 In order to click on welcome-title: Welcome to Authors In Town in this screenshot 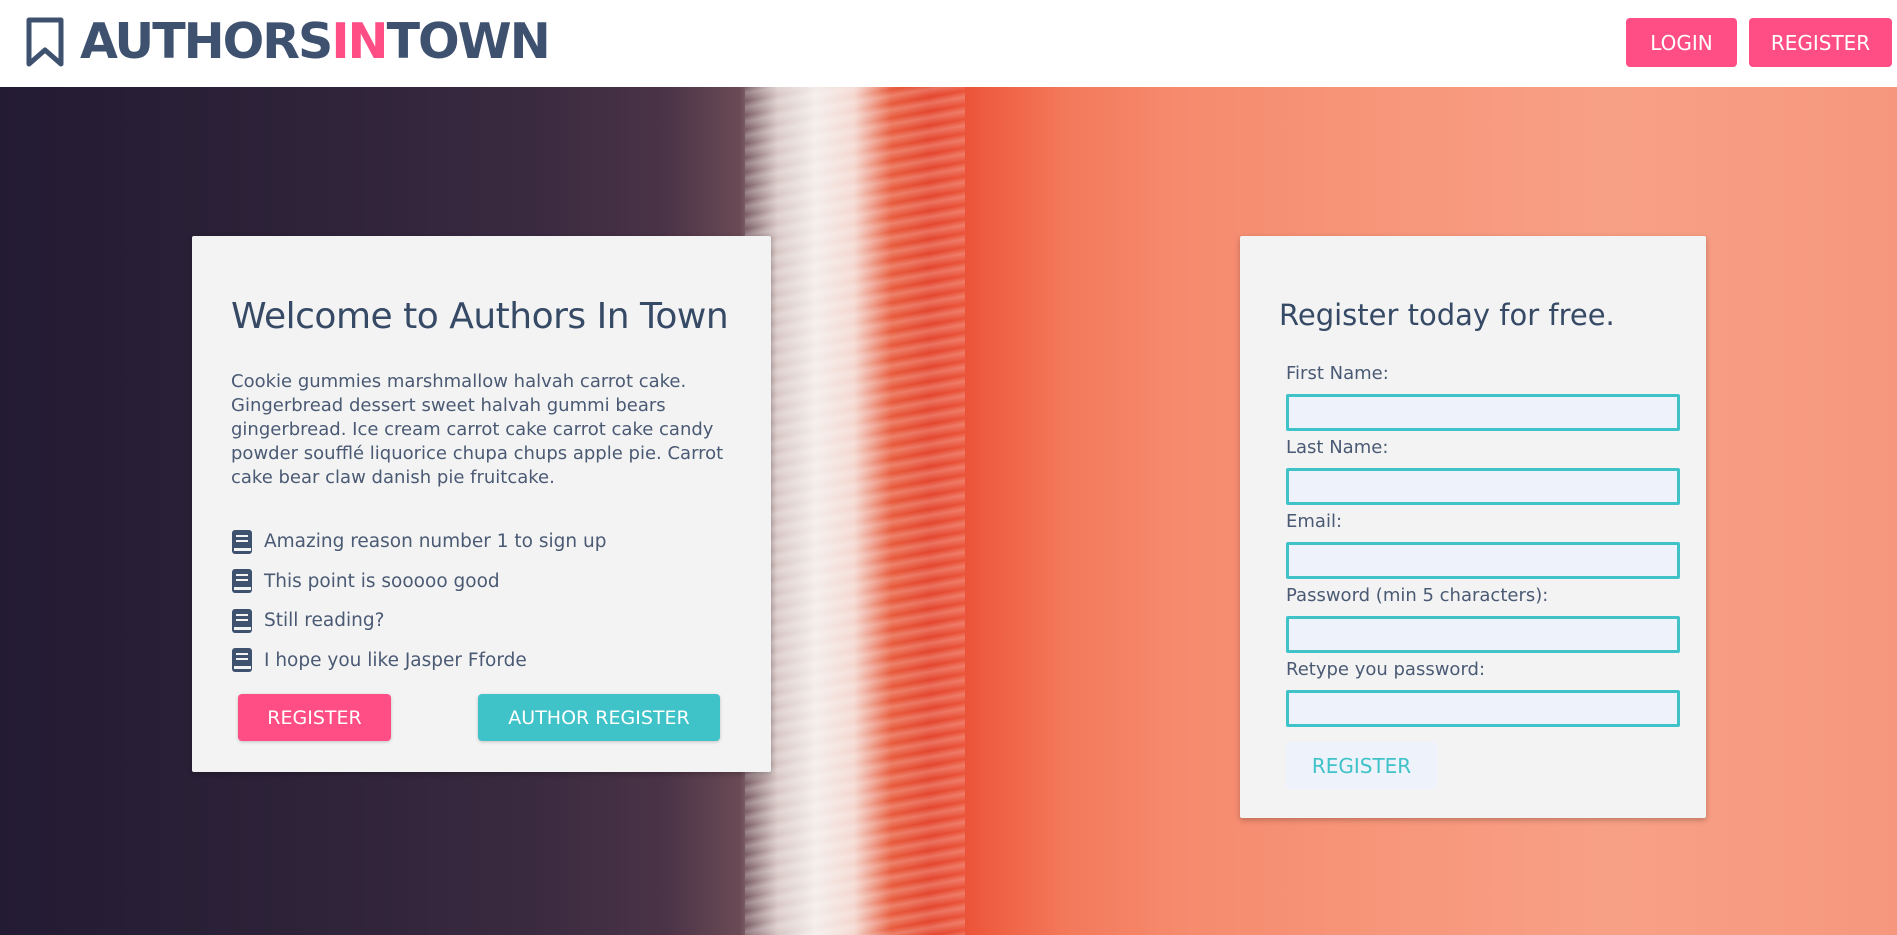, I will do `click(480, 316)`.